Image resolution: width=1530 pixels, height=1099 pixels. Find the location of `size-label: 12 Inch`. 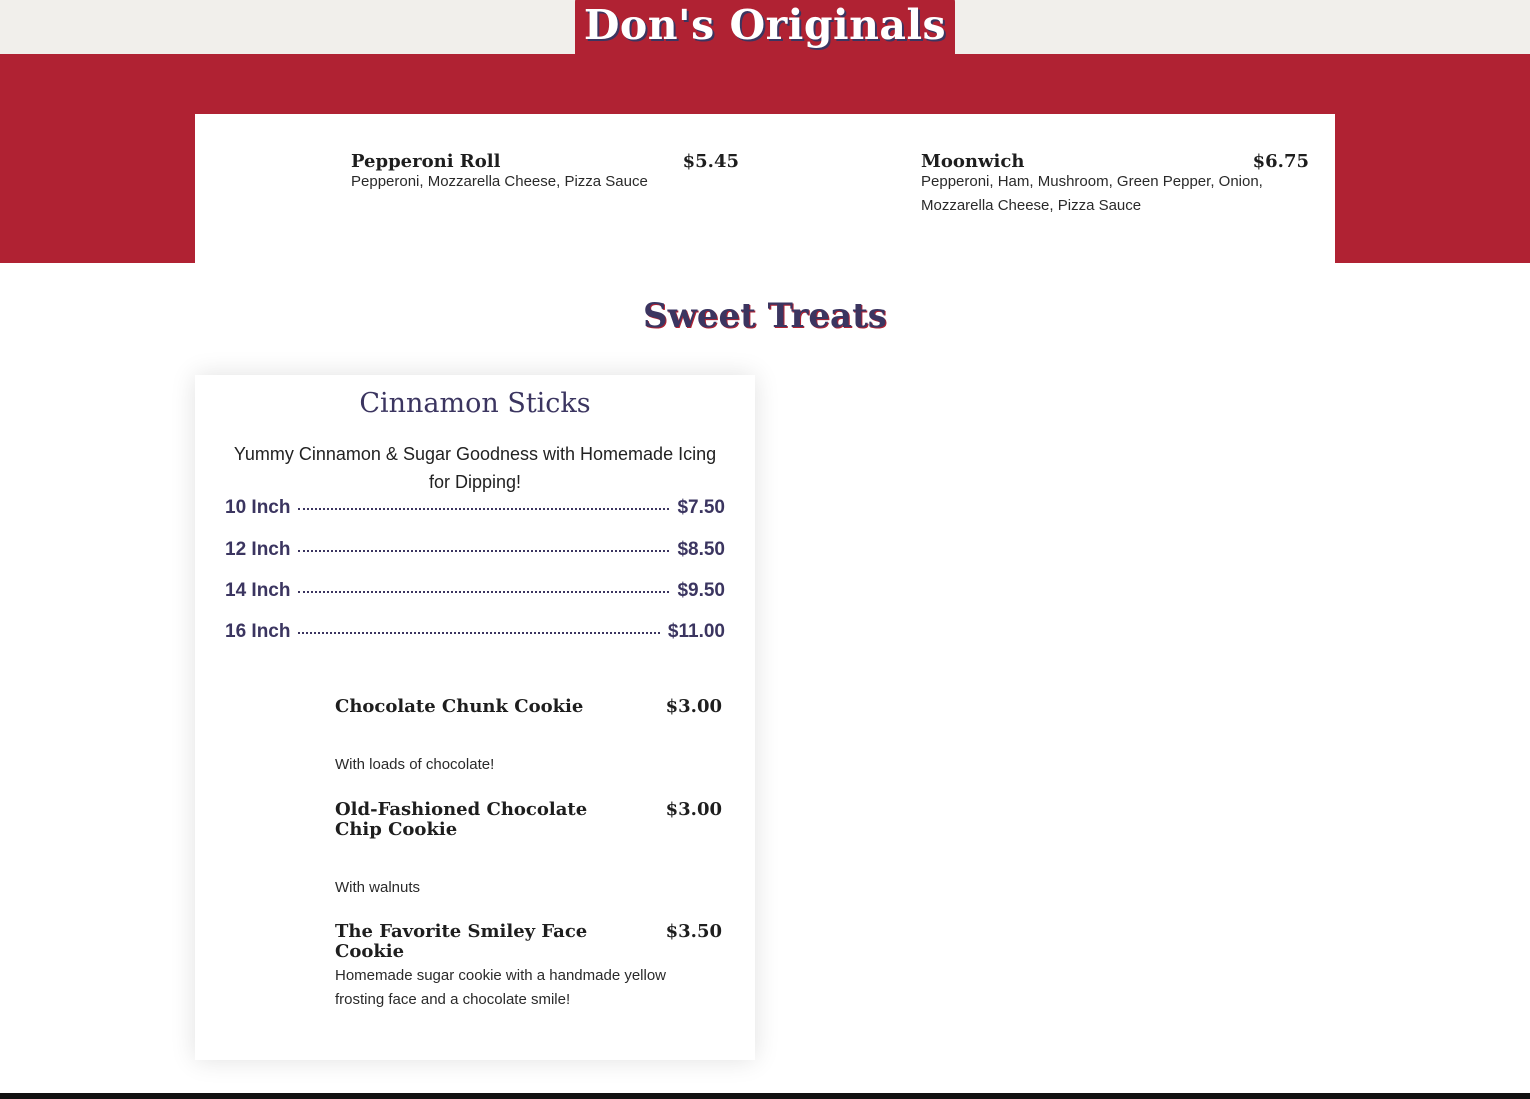

size-label: 12 Inch is located at coordinates (258, 549).